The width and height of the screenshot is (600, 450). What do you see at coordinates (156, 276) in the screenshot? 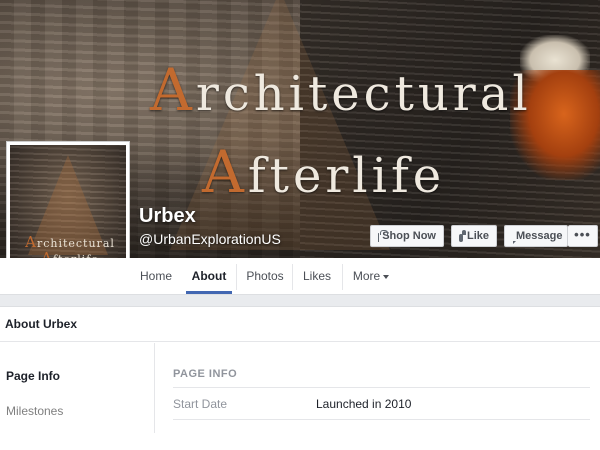
I see `nav-tab-home: Home` at bounding box center [156, 276].